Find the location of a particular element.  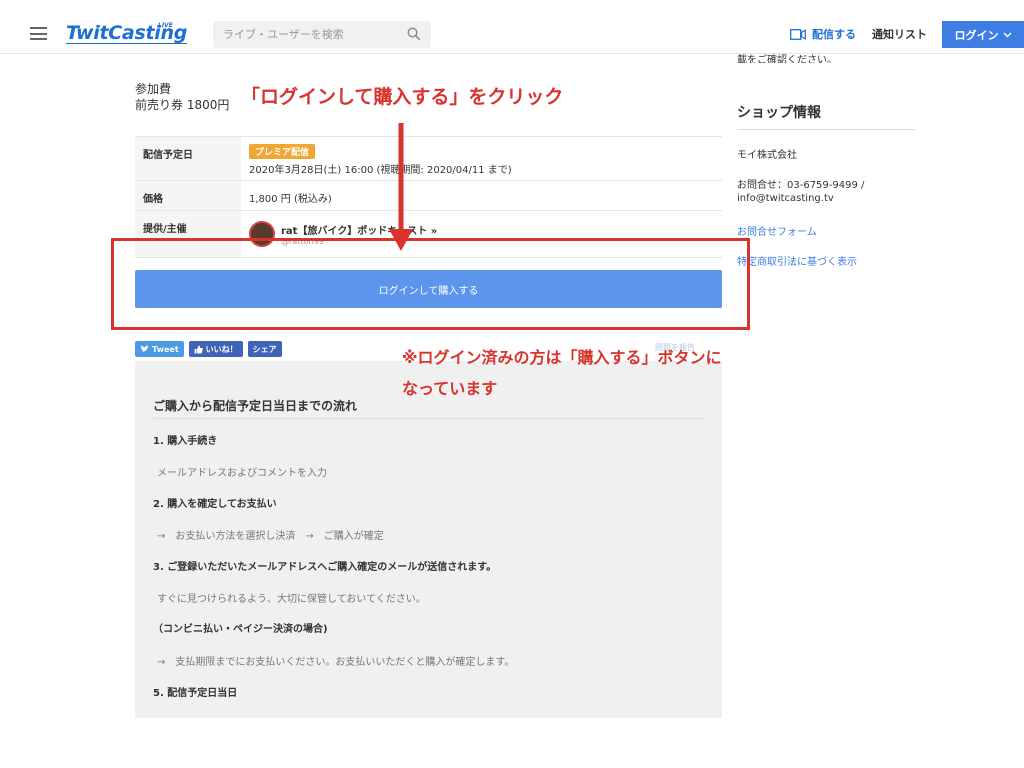

share-button: シェア is located at coordinates (264, 349).